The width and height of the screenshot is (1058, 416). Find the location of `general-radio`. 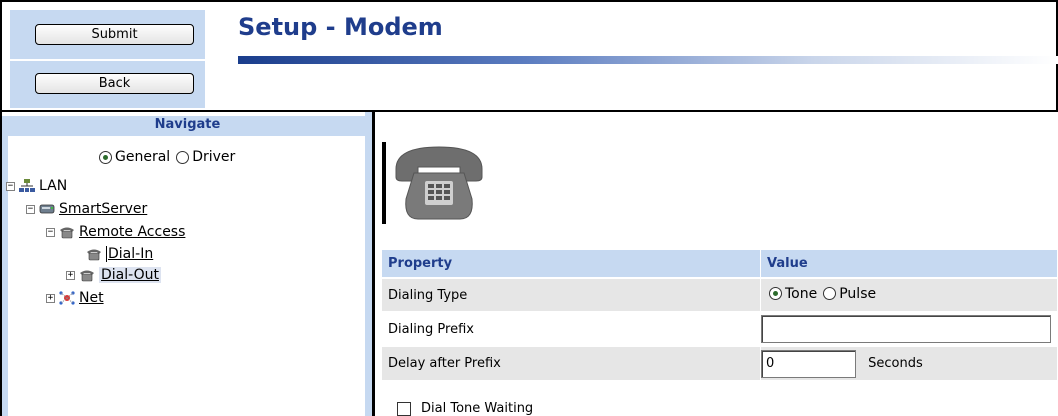

general-radio is located at coordinates (105, 157).